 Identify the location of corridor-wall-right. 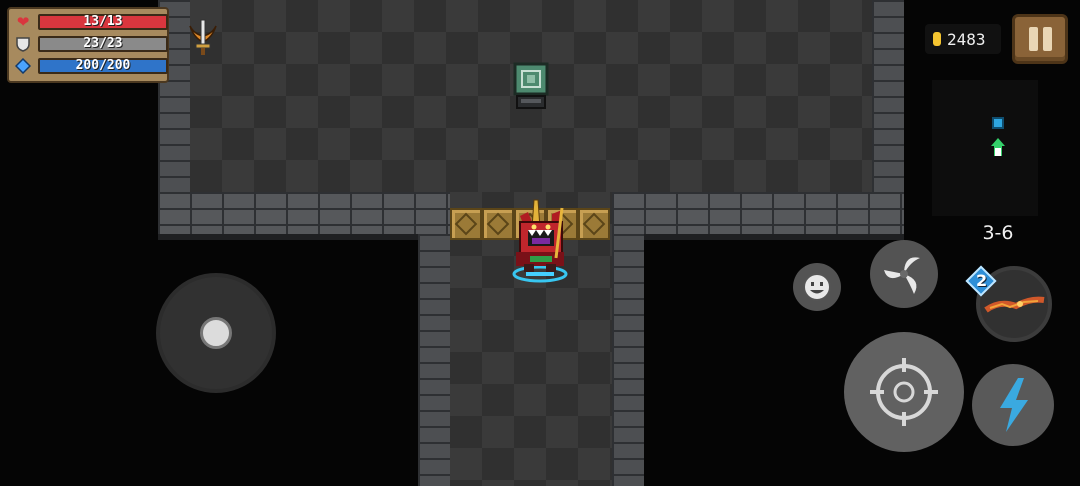
(628, 360).